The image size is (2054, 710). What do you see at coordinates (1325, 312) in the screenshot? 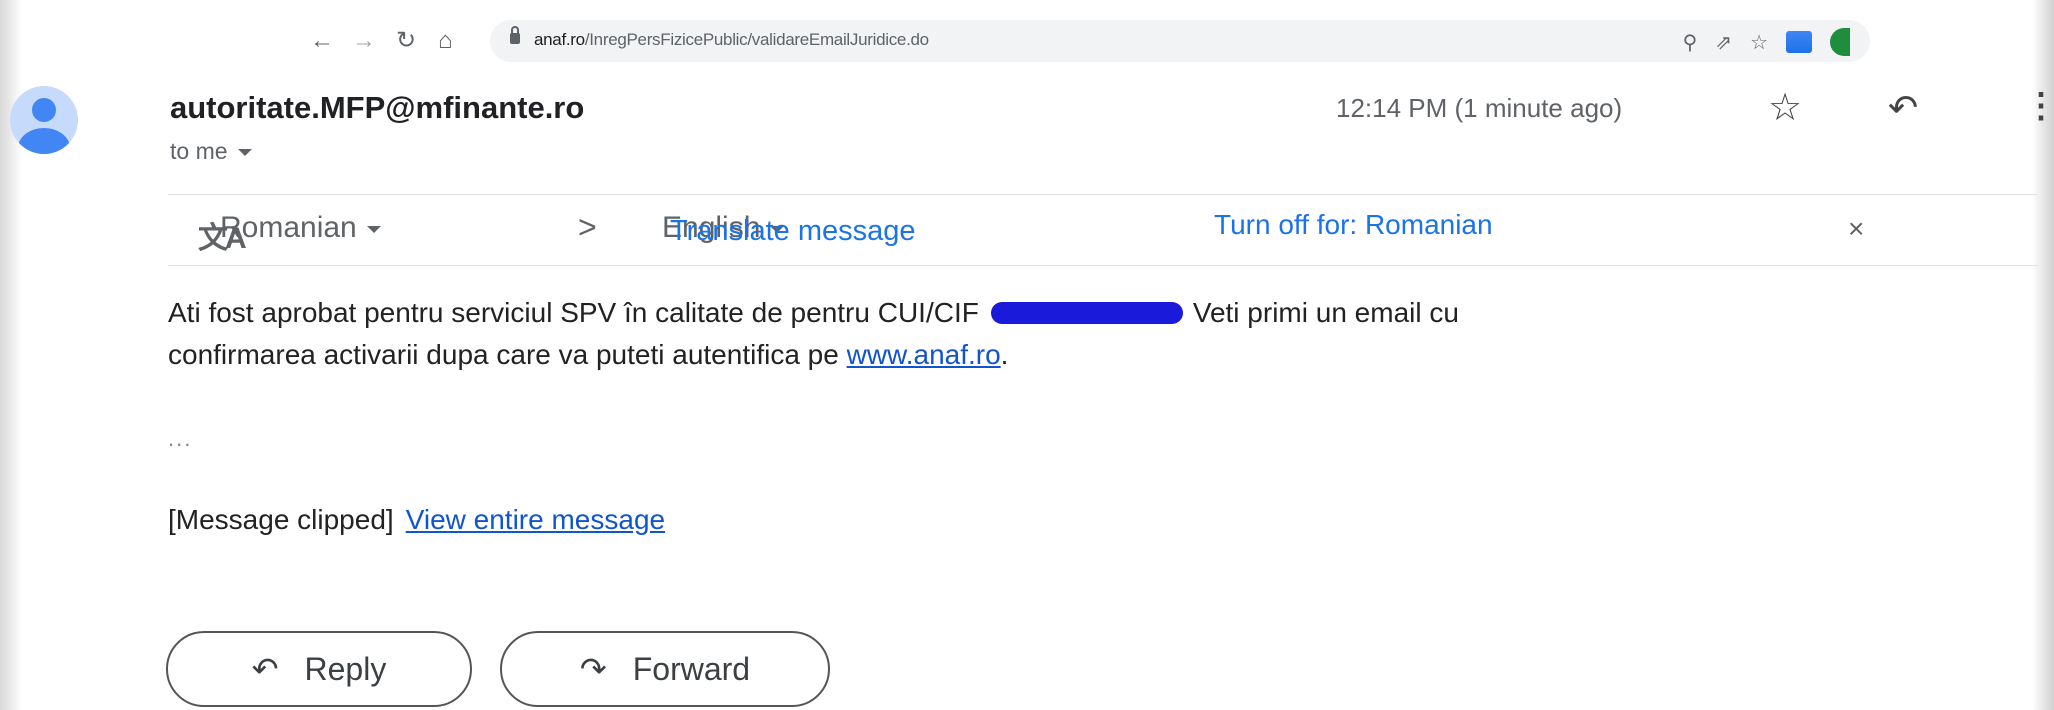
I see `body-text-segment: Veti primi un email cu` at bounding box center [1325, 312].